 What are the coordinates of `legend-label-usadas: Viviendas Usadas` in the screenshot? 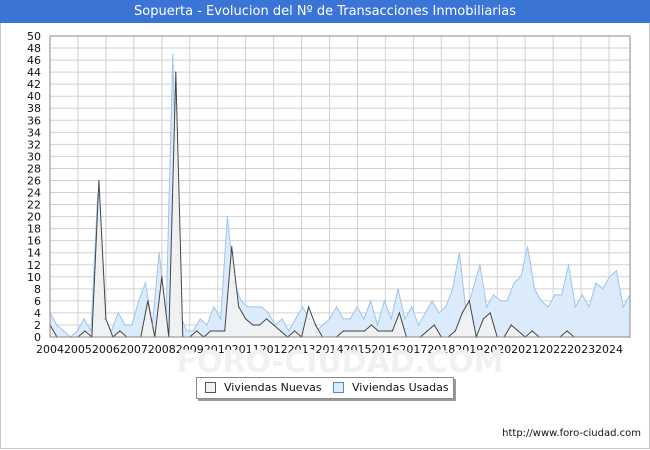 It's located at (400, 387).